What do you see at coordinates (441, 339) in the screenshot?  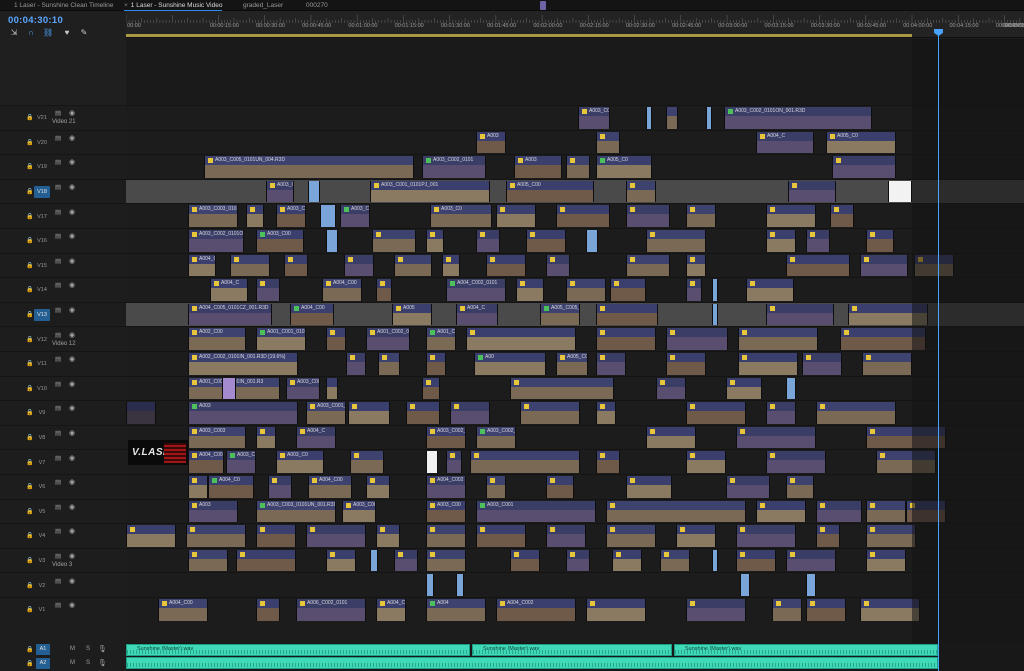 I see `video-clip: A001_C001` at bounding box center [441, 339].